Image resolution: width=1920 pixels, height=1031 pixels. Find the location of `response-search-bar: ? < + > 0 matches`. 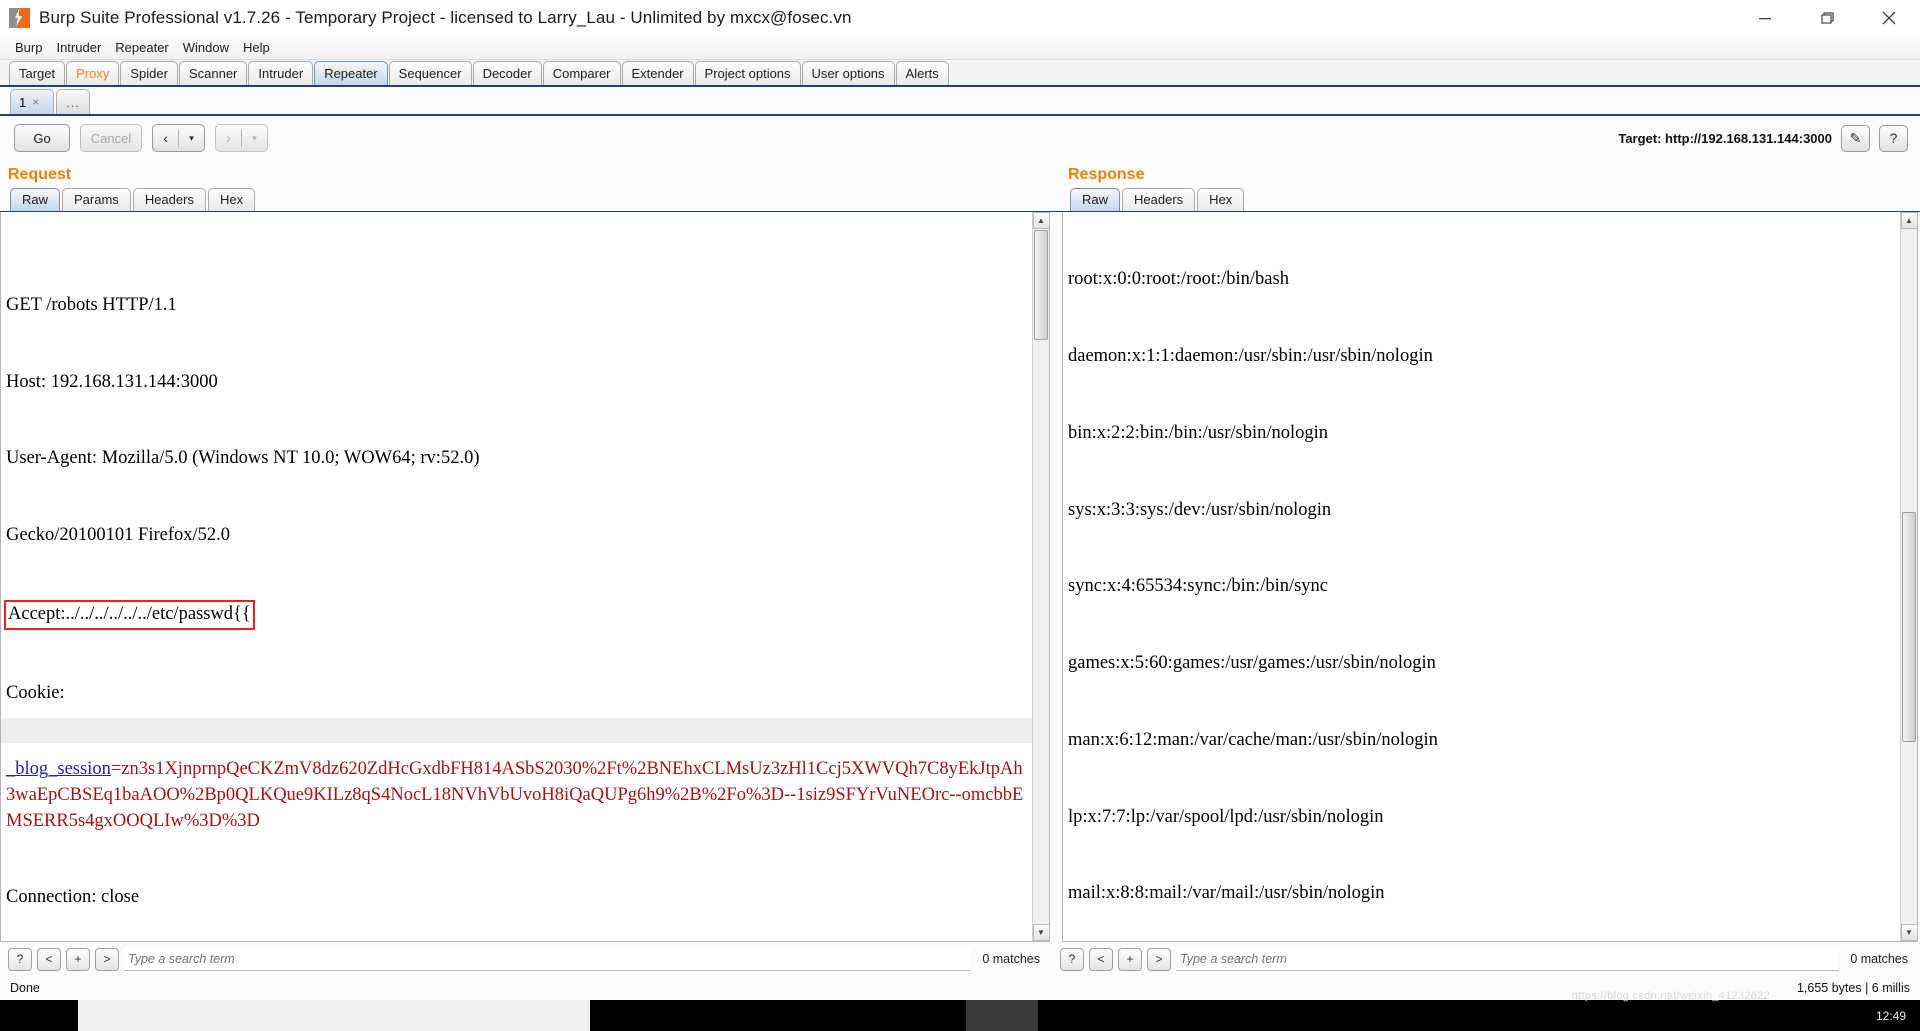

response-search-bar: ? < + > 0 matches is located at coordinates (1486, 959).